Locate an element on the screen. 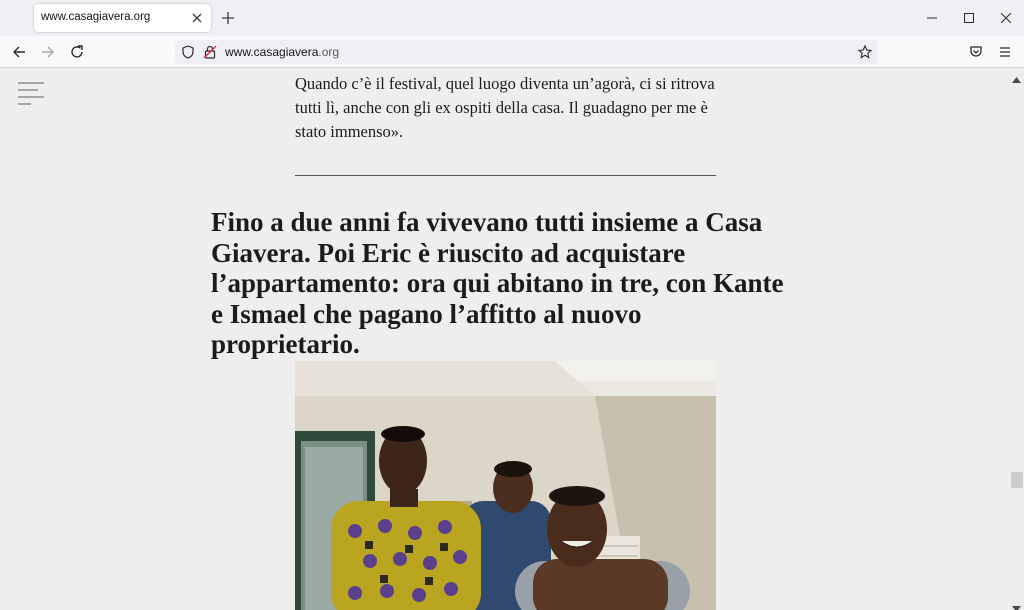 This screenshot has height=610, width=1024. page-scrollbar is located at coordinates (1016, 339).